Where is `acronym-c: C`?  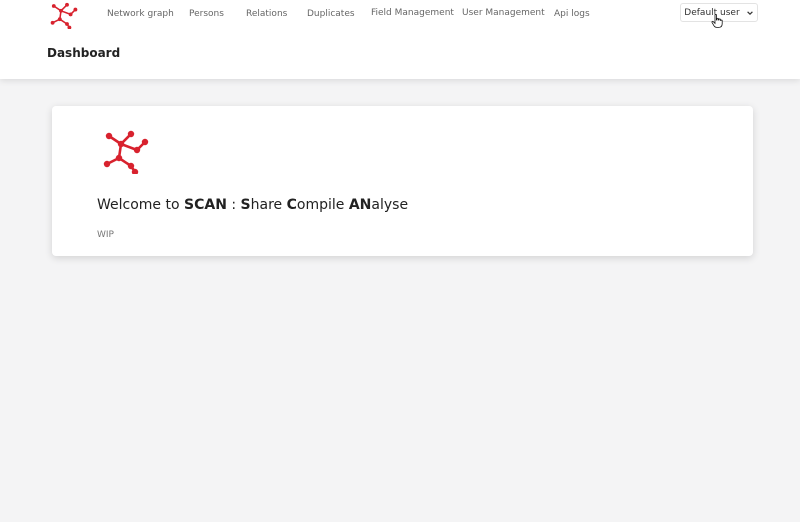 acronym-c: C is located at coordinates (291, 205).